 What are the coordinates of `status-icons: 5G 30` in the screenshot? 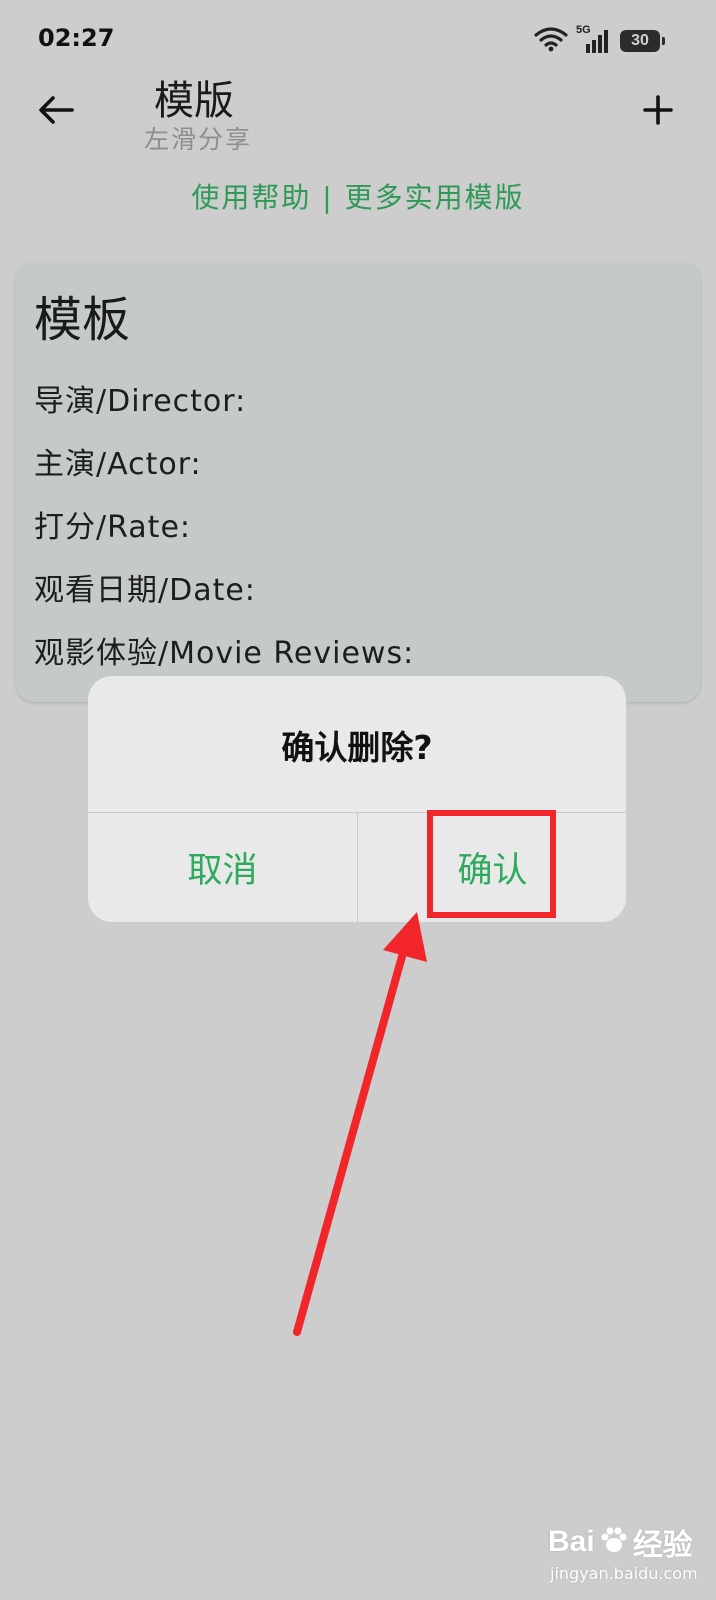 It's located at (599, 40).